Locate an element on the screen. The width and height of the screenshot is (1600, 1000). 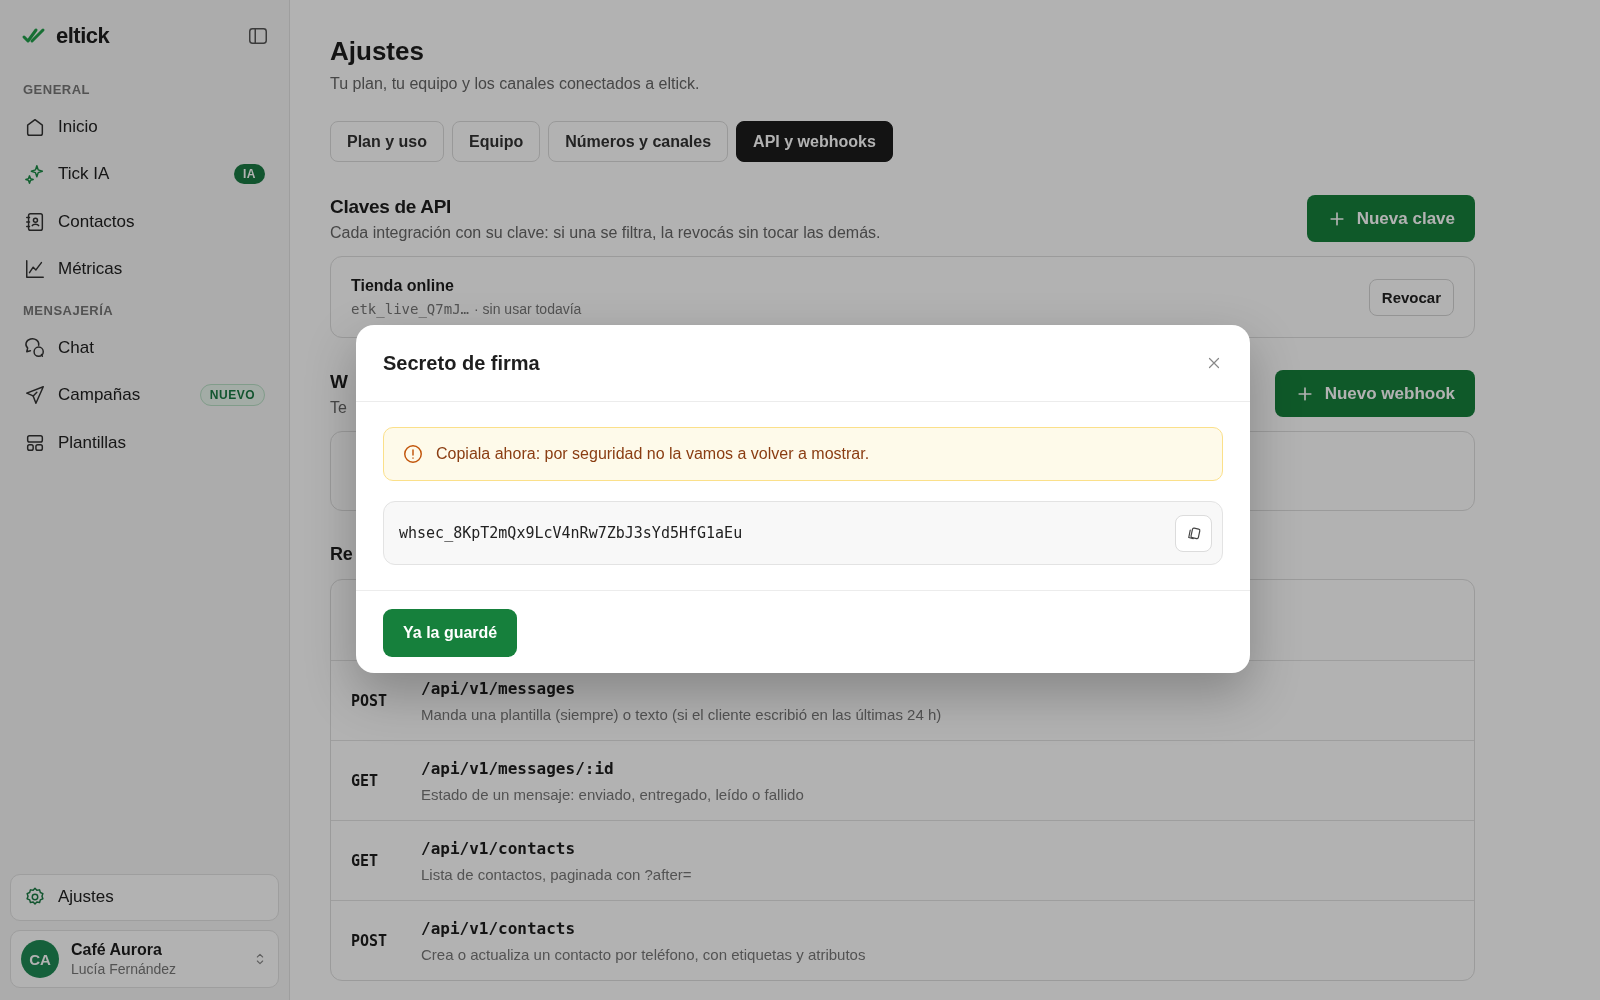
endpoint-path: /api/v1/messages is located at coordinates (499, 688).